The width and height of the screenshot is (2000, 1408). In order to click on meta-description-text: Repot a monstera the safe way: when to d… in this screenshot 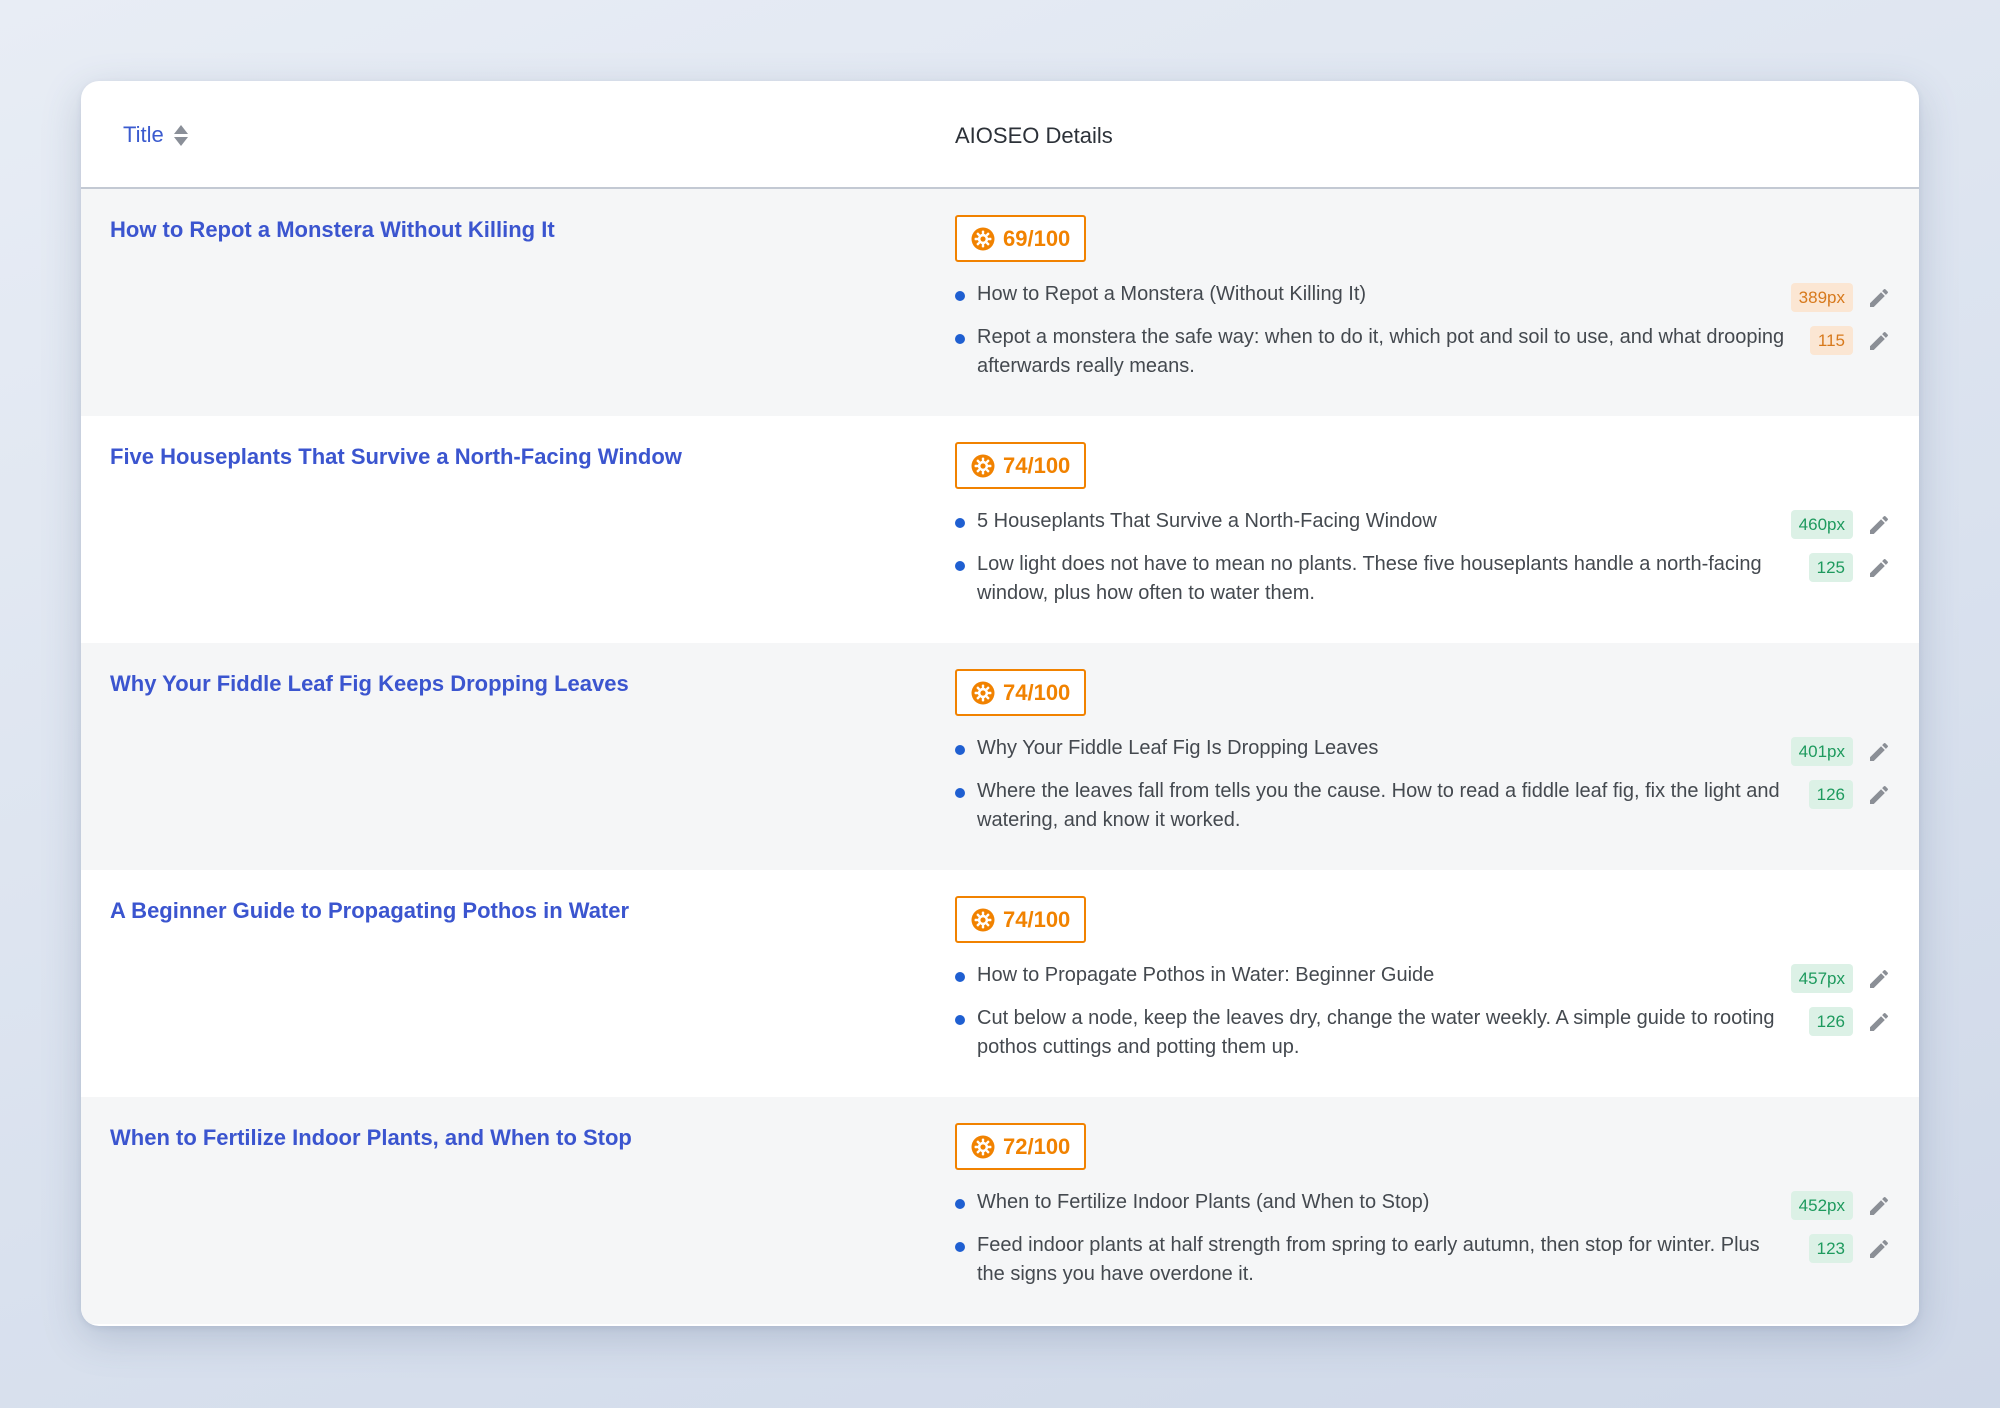, I will do `click(1381, 351)`.